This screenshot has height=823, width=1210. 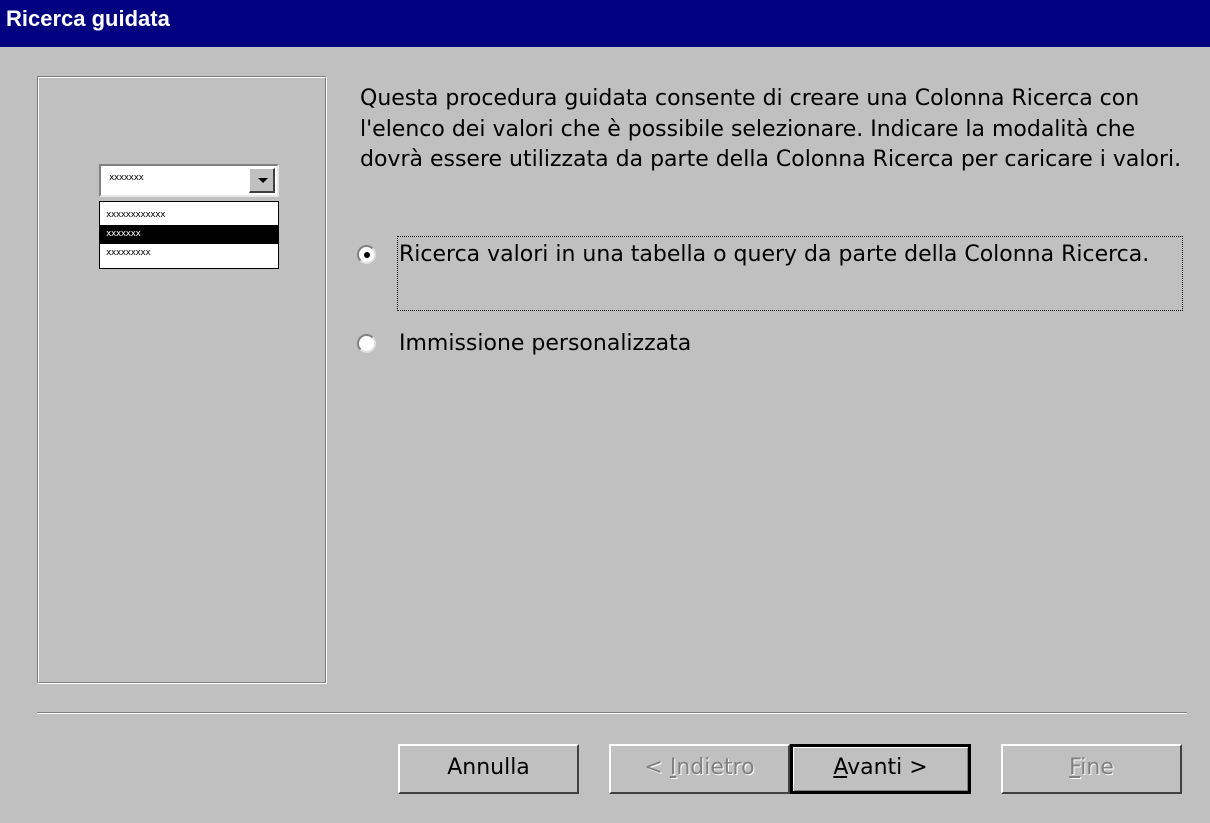 I want to click on separator, so click(x=612, y=713).